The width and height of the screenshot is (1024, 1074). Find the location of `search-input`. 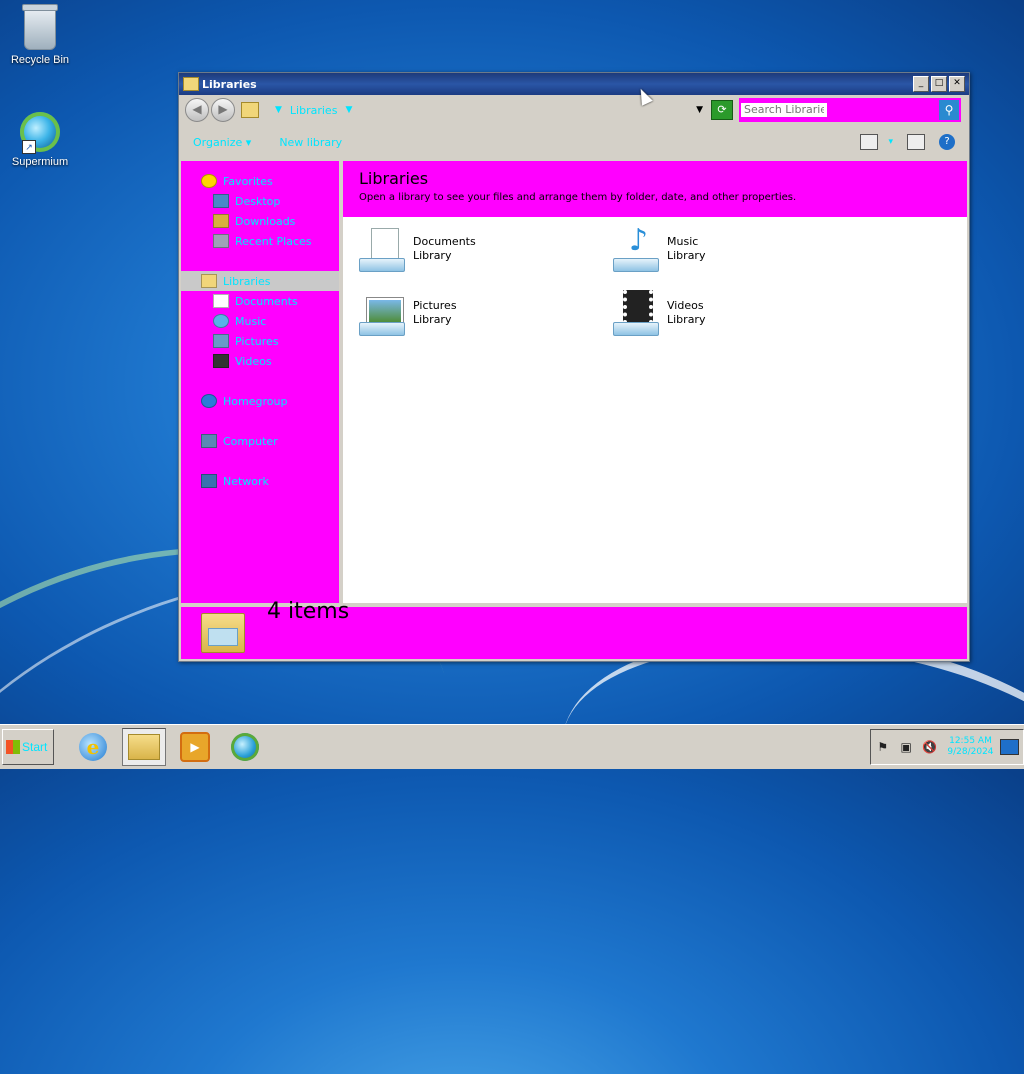

search-input is located at coordinates (784, 110).